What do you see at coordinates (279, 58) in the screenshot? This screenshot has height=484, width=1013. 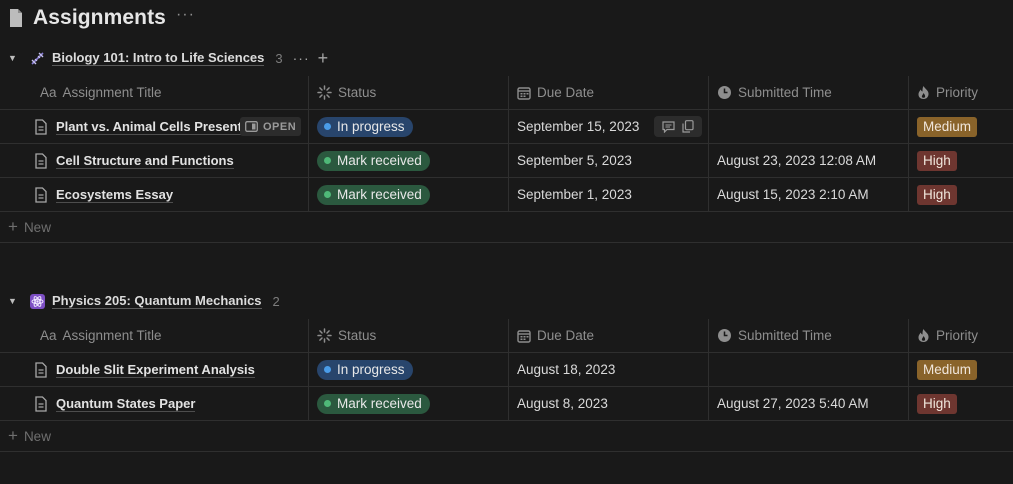 I see `group-count: 3` at bounding box center [279, 58].